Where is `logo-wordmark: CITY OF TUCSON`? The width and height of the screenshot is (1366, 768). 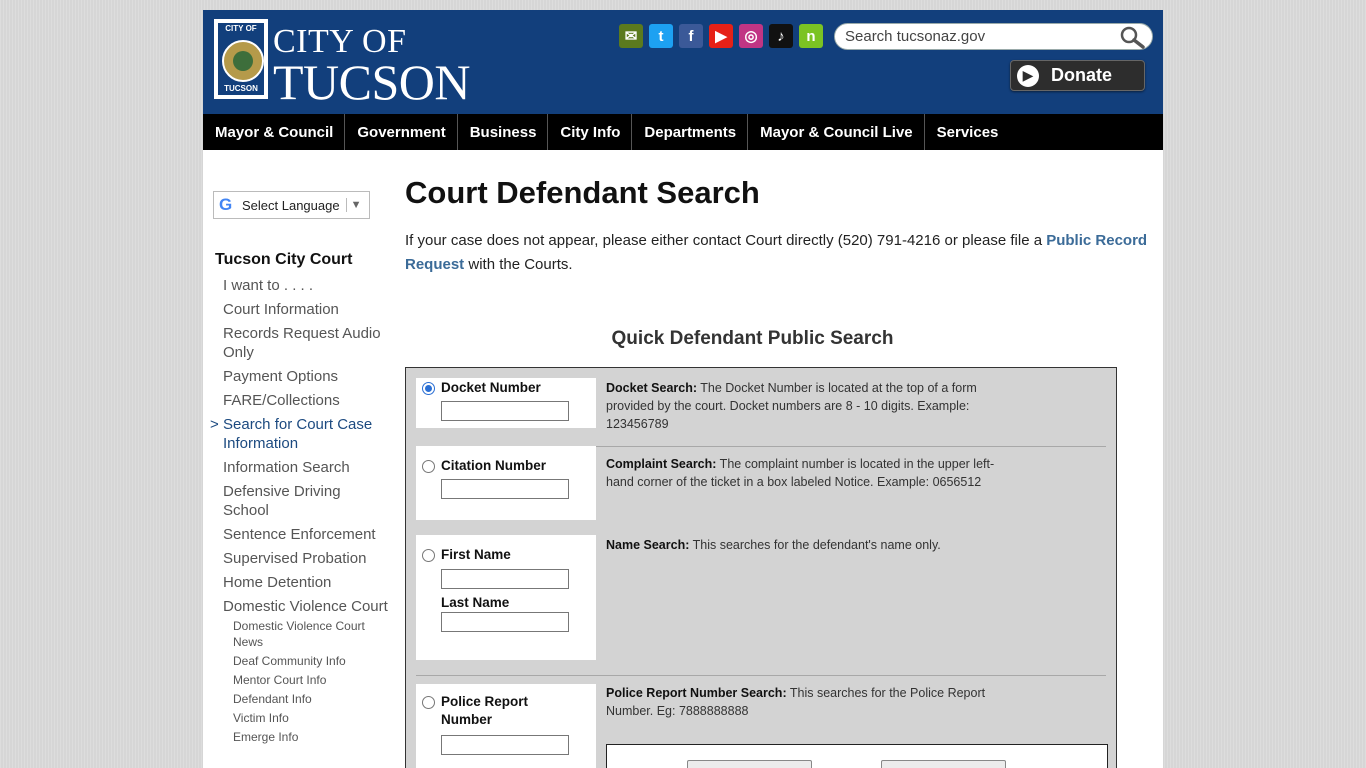
logo-wordmark: CITY OF TUCSON is located at coordinates (372, 64).